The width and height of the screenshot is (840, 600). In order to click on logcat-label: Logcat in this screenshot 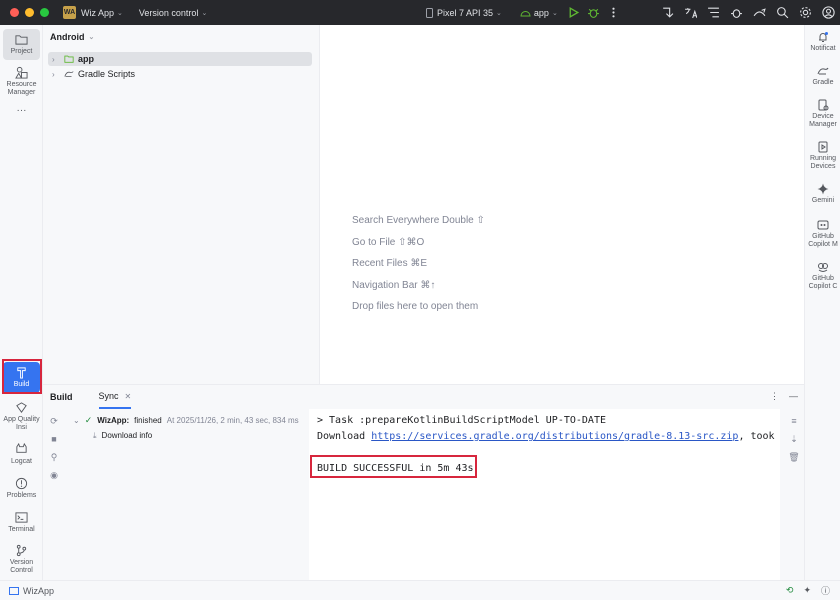, I will do `click(21, 461)`.